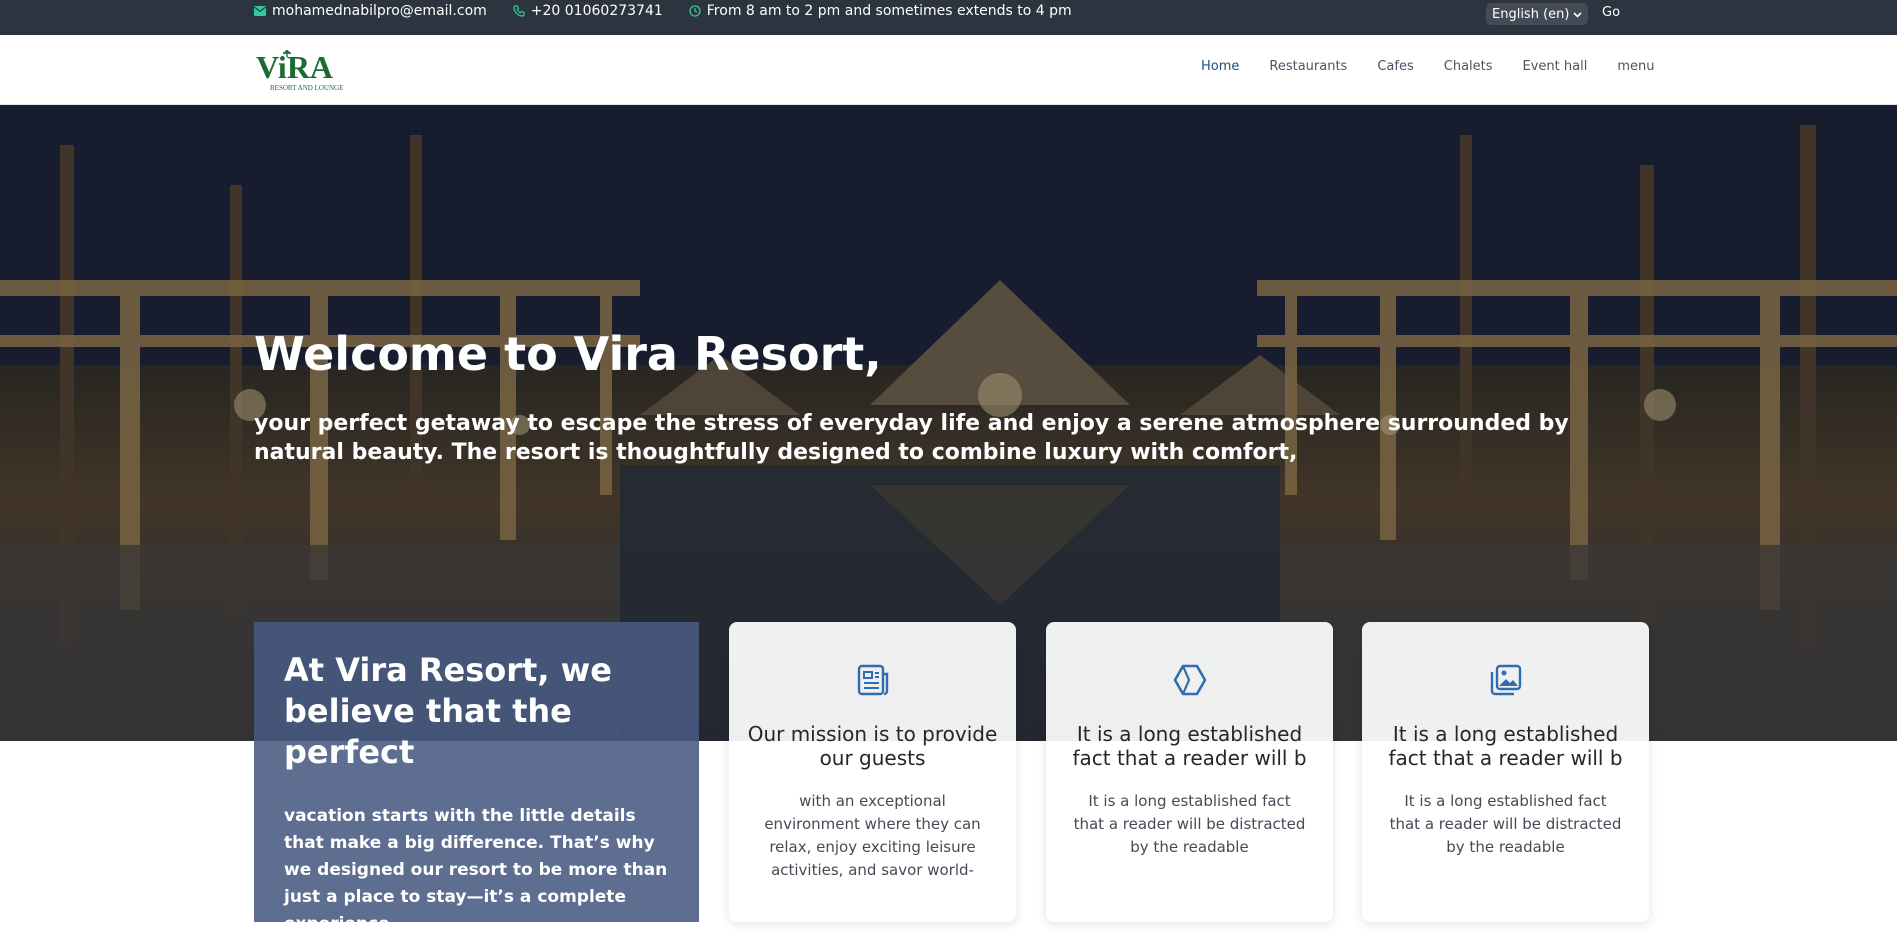 This screenshot has width=1897, height=938. I want to click on card-title: Our mission is to provide our guests, so click(872, 746).